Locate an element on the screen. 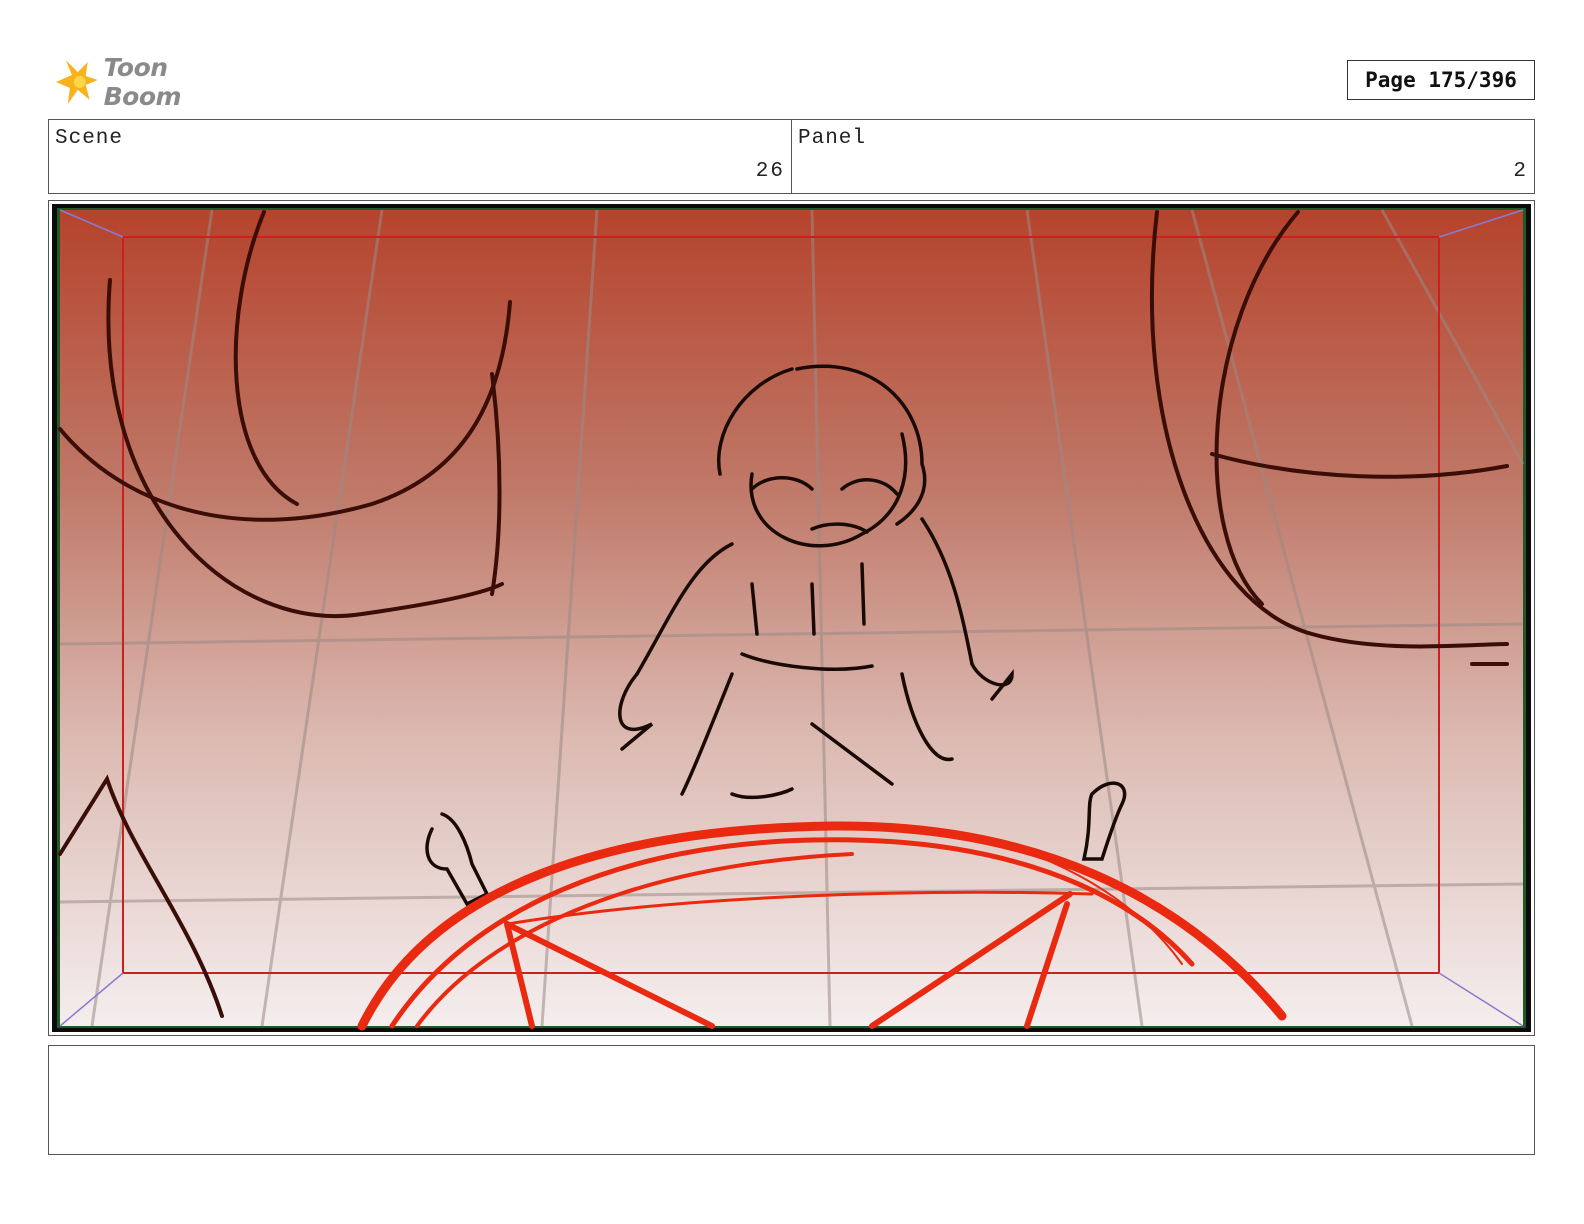  panel-value: 2 is located at coordinates (1520, 171).